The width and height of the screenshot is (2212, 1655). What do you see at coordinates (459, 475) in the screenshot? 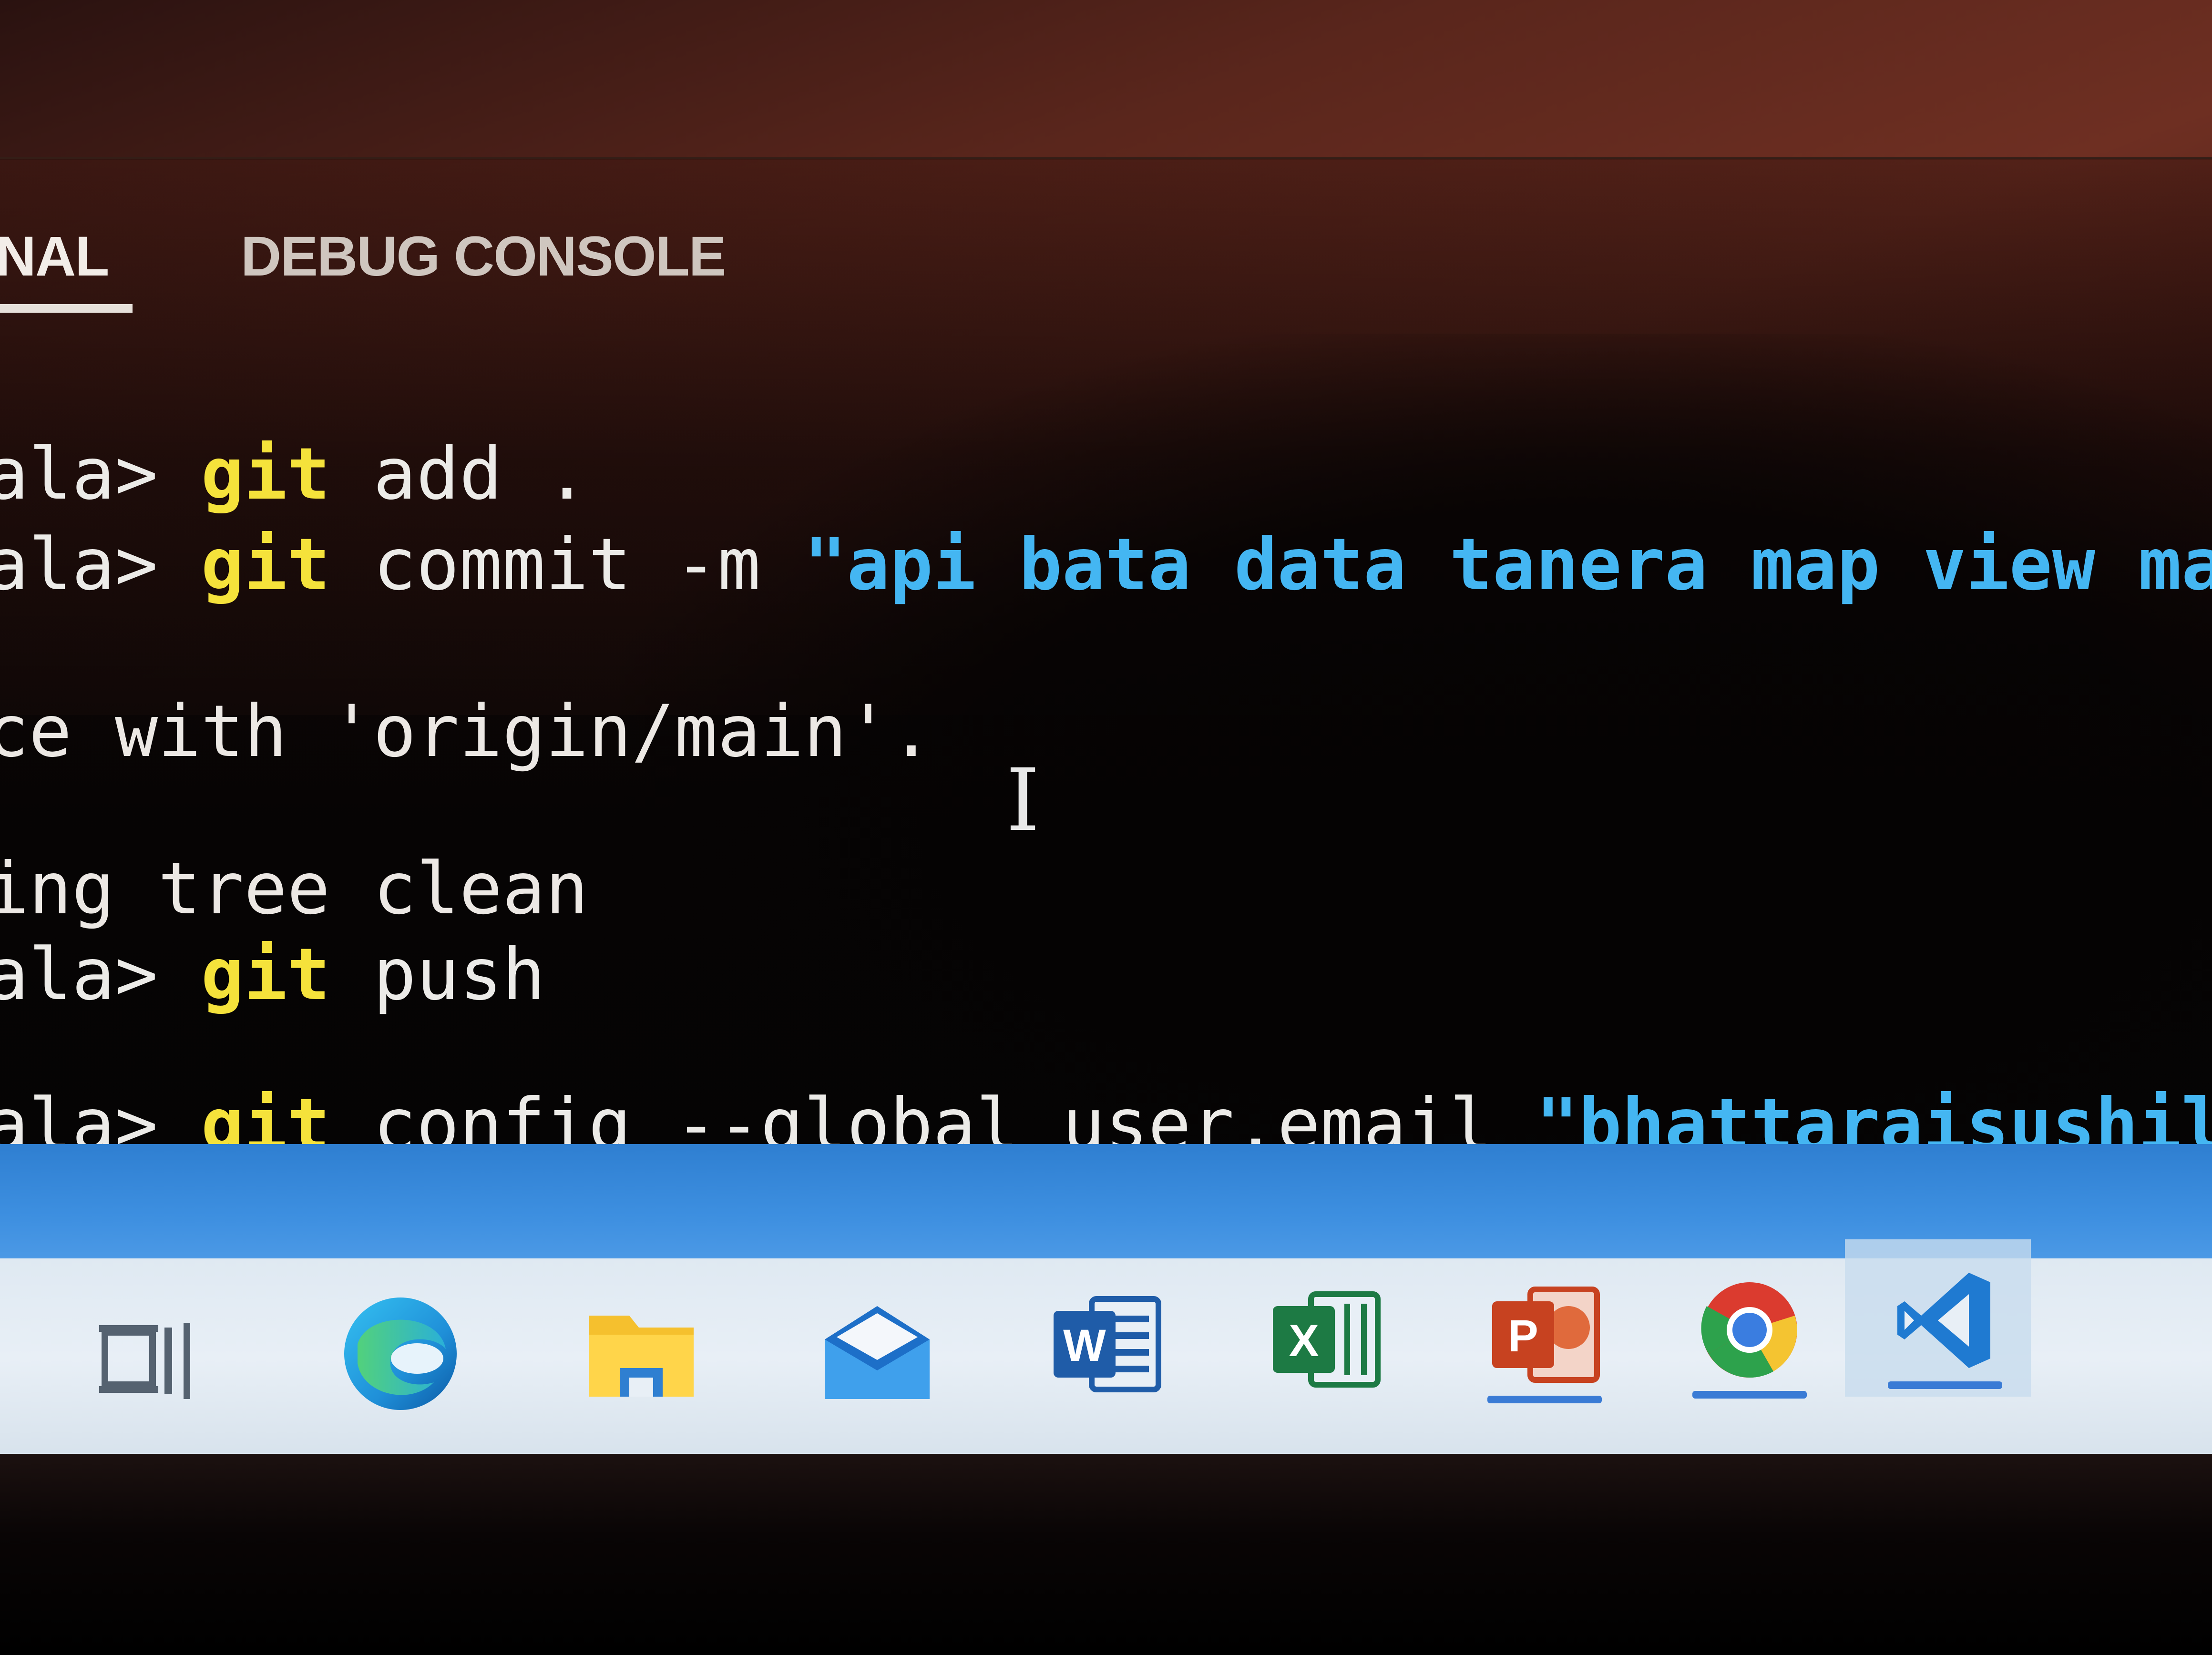
I see `command-args: add .` at bounding box center [459, 475].